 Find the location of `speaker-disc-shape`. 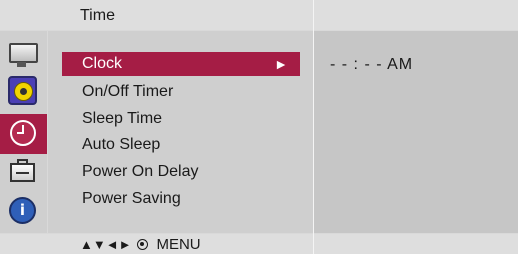

speaker-disc-shape is located at coordinates (23, 91).